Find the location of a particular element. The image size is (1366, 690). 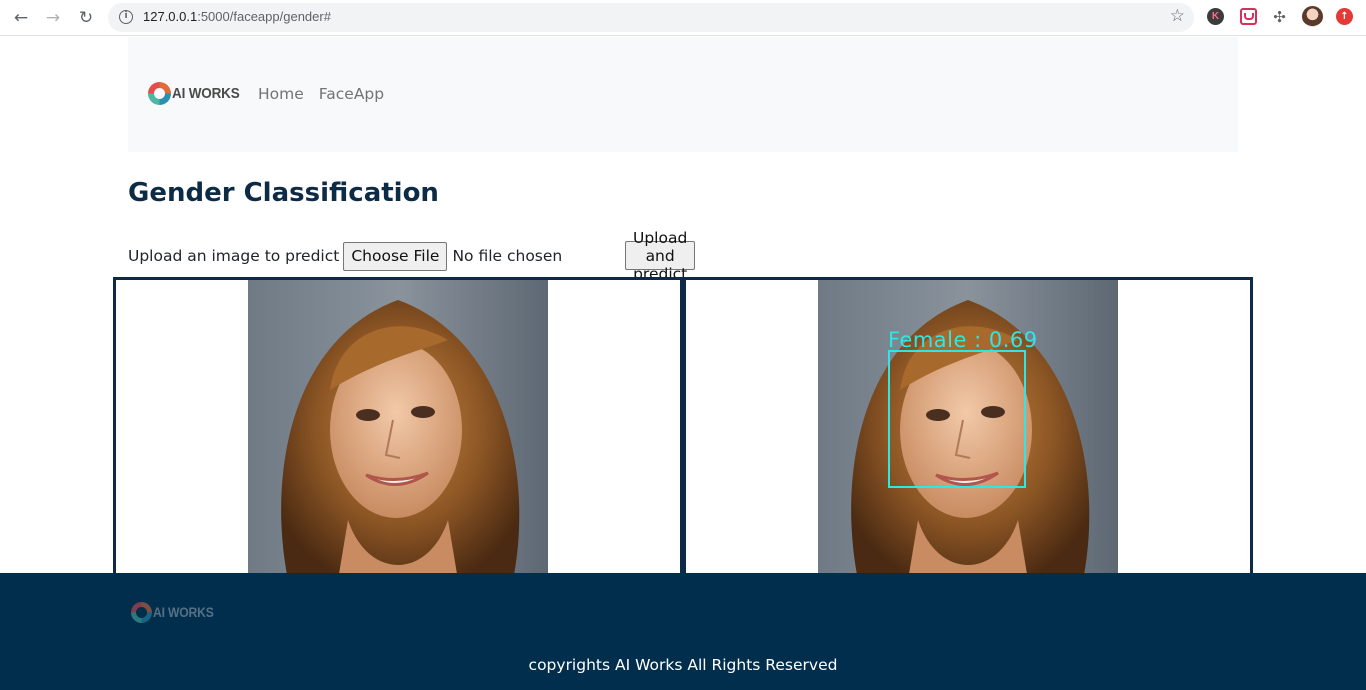

nav-link-home: Home is located at coordinates (281, 94).